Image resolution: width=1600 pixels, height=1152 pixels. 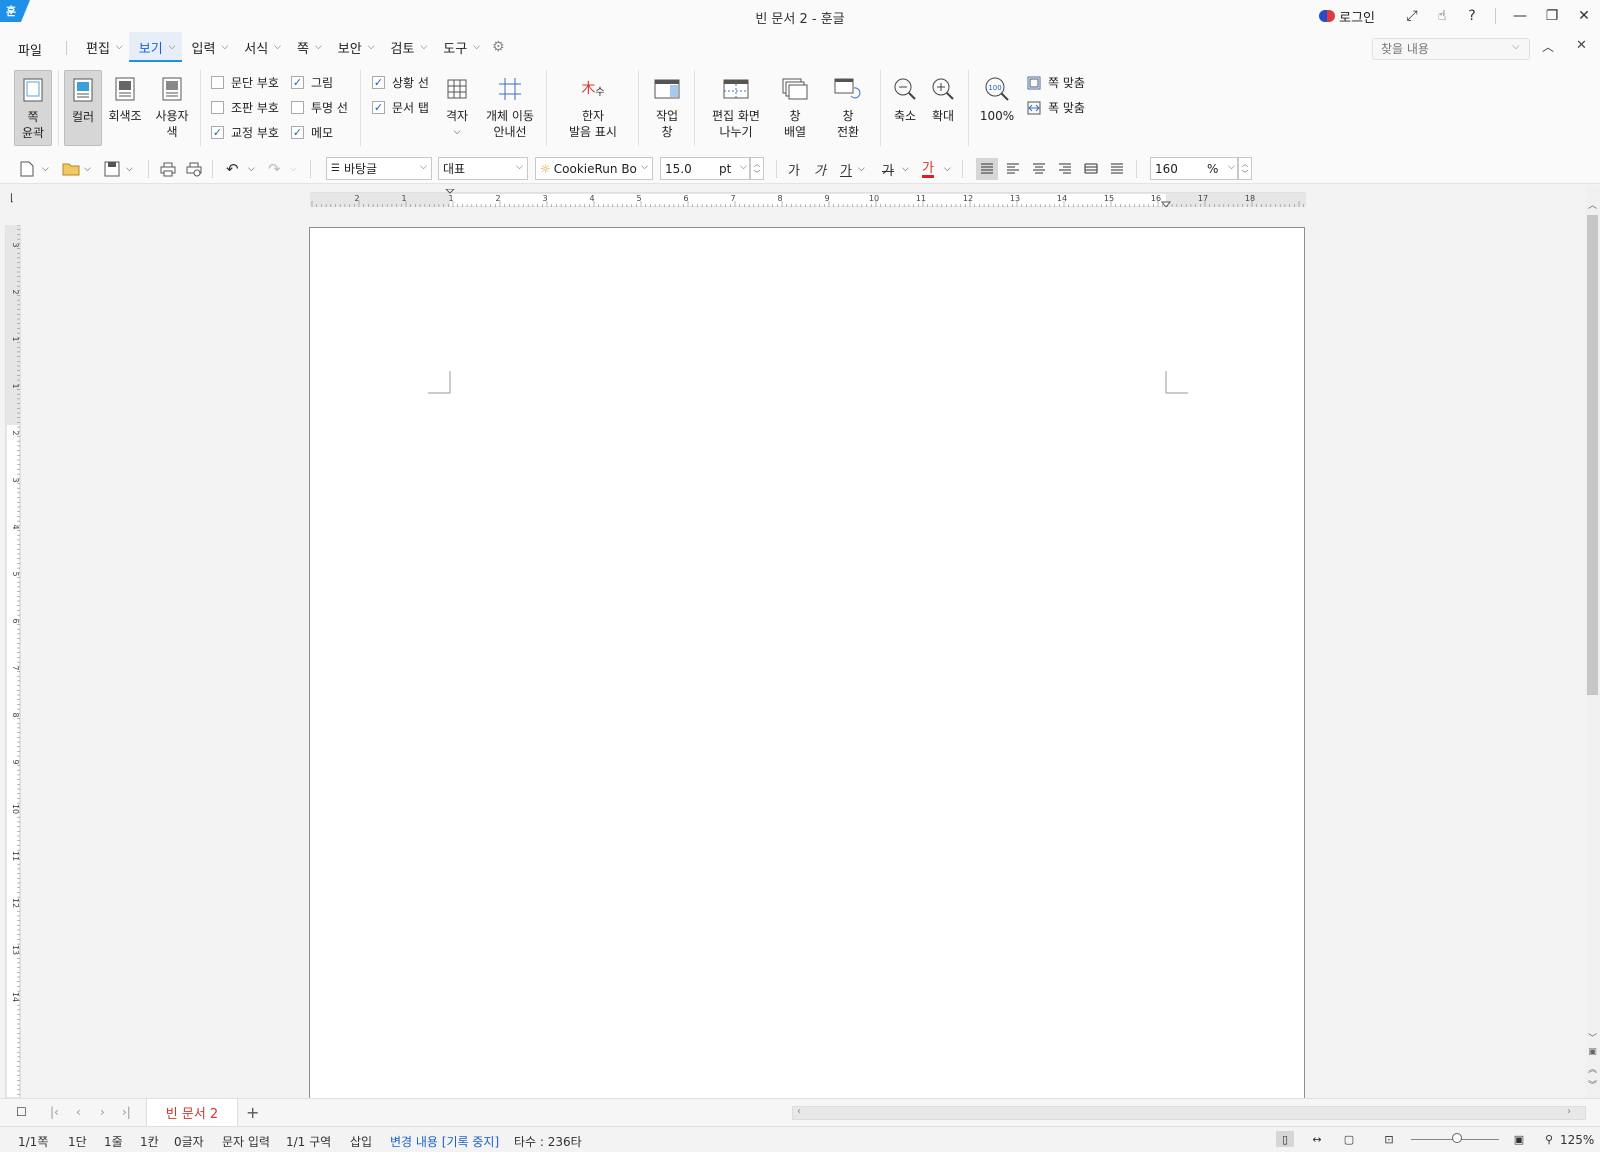 What do you see at coordinates (232, 169) in the screenshot?
I see `undo-icon: ↶` at bounding box center [232, 169].